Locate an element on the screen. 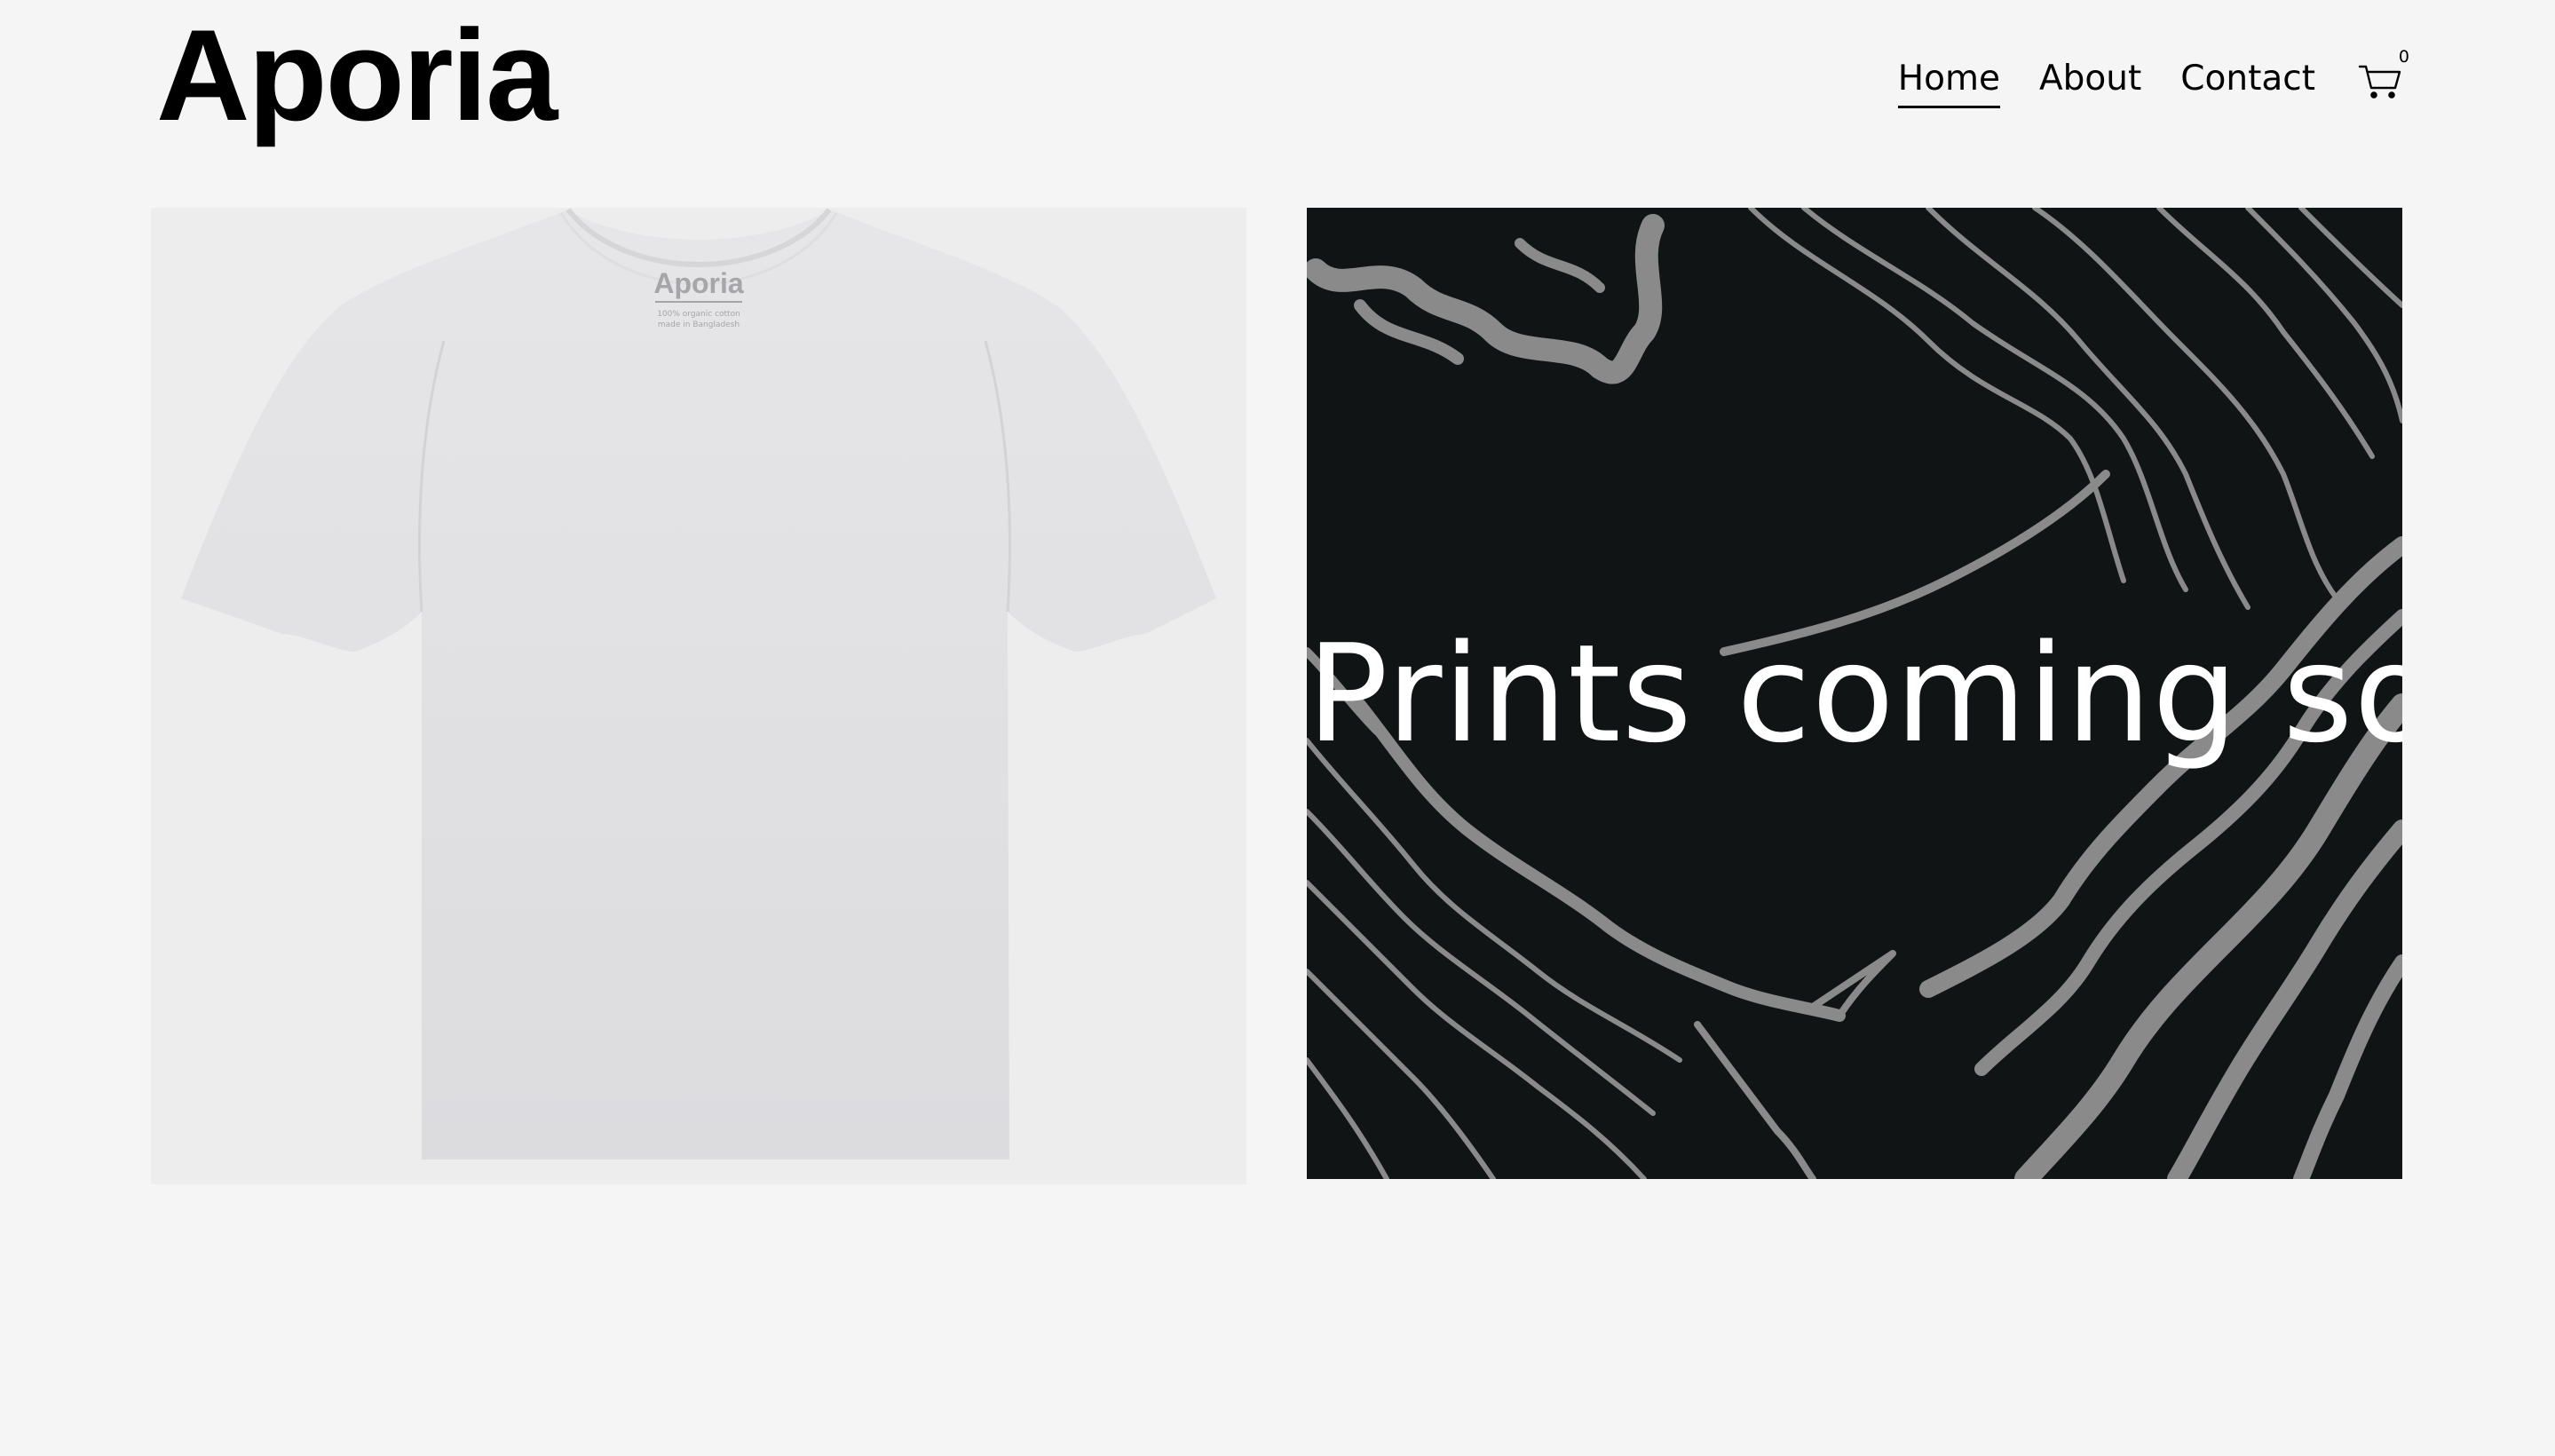 The height and width of the screenshot is (1456, 2555). prints-coming-soon-caption: Prints coming soon is located at coordinates (1854, 693).